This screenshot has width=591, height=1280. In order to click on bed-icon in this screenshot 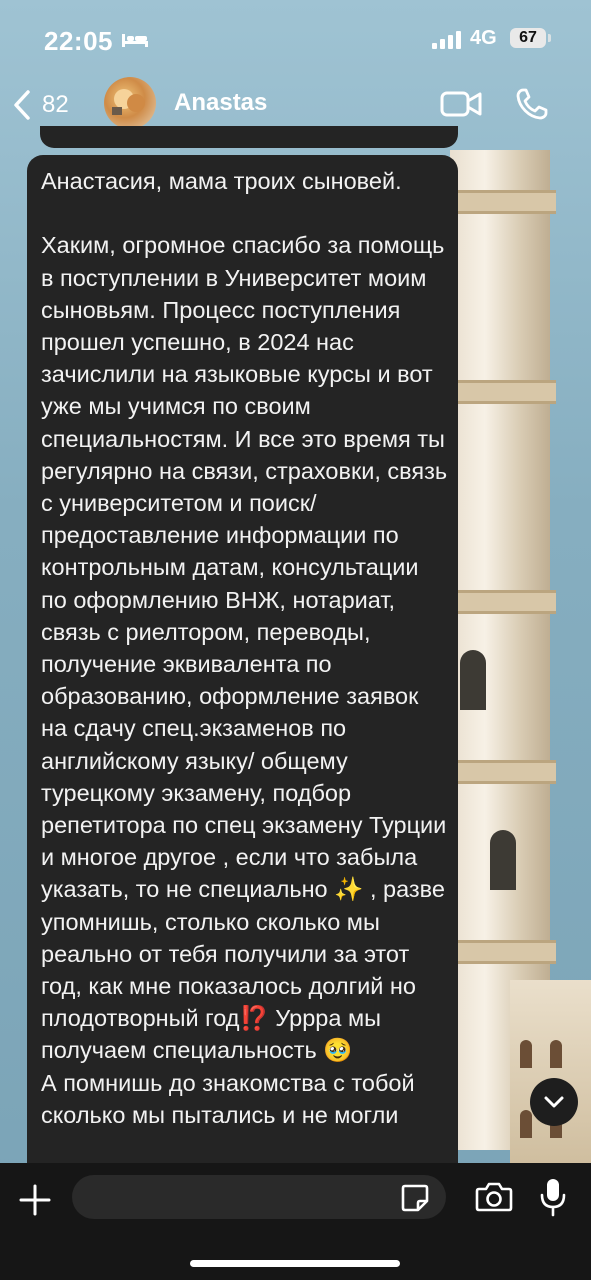, I will do `click(135, 40)`.